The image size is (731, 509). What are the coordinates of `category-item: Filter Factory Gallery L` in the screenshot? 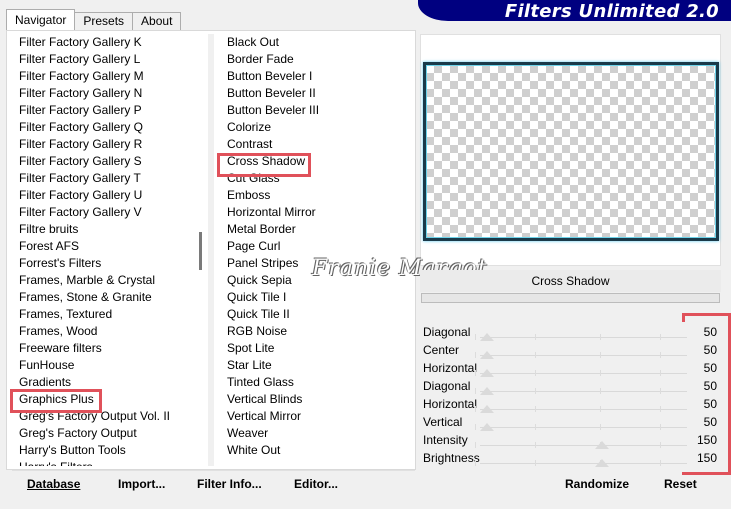 It's located at (106, 59).